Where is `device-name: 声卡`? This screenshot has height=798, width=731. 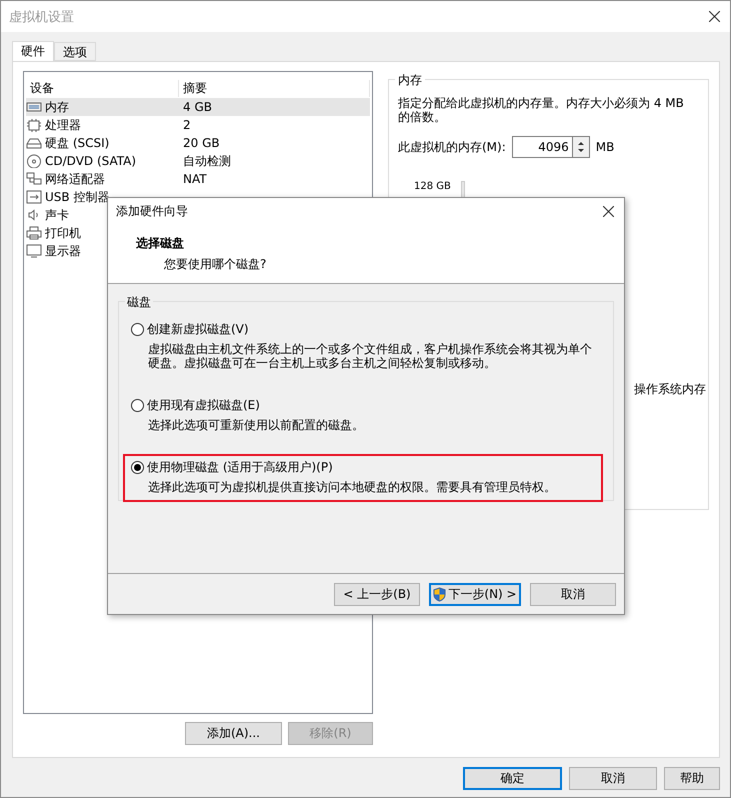 device-name: 声卡 is located at coordinates (57, 215).